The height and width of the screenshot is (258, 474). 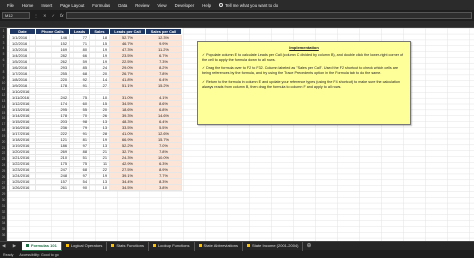 I want to click on lightbulb-icon, so click(x=221, y=5).